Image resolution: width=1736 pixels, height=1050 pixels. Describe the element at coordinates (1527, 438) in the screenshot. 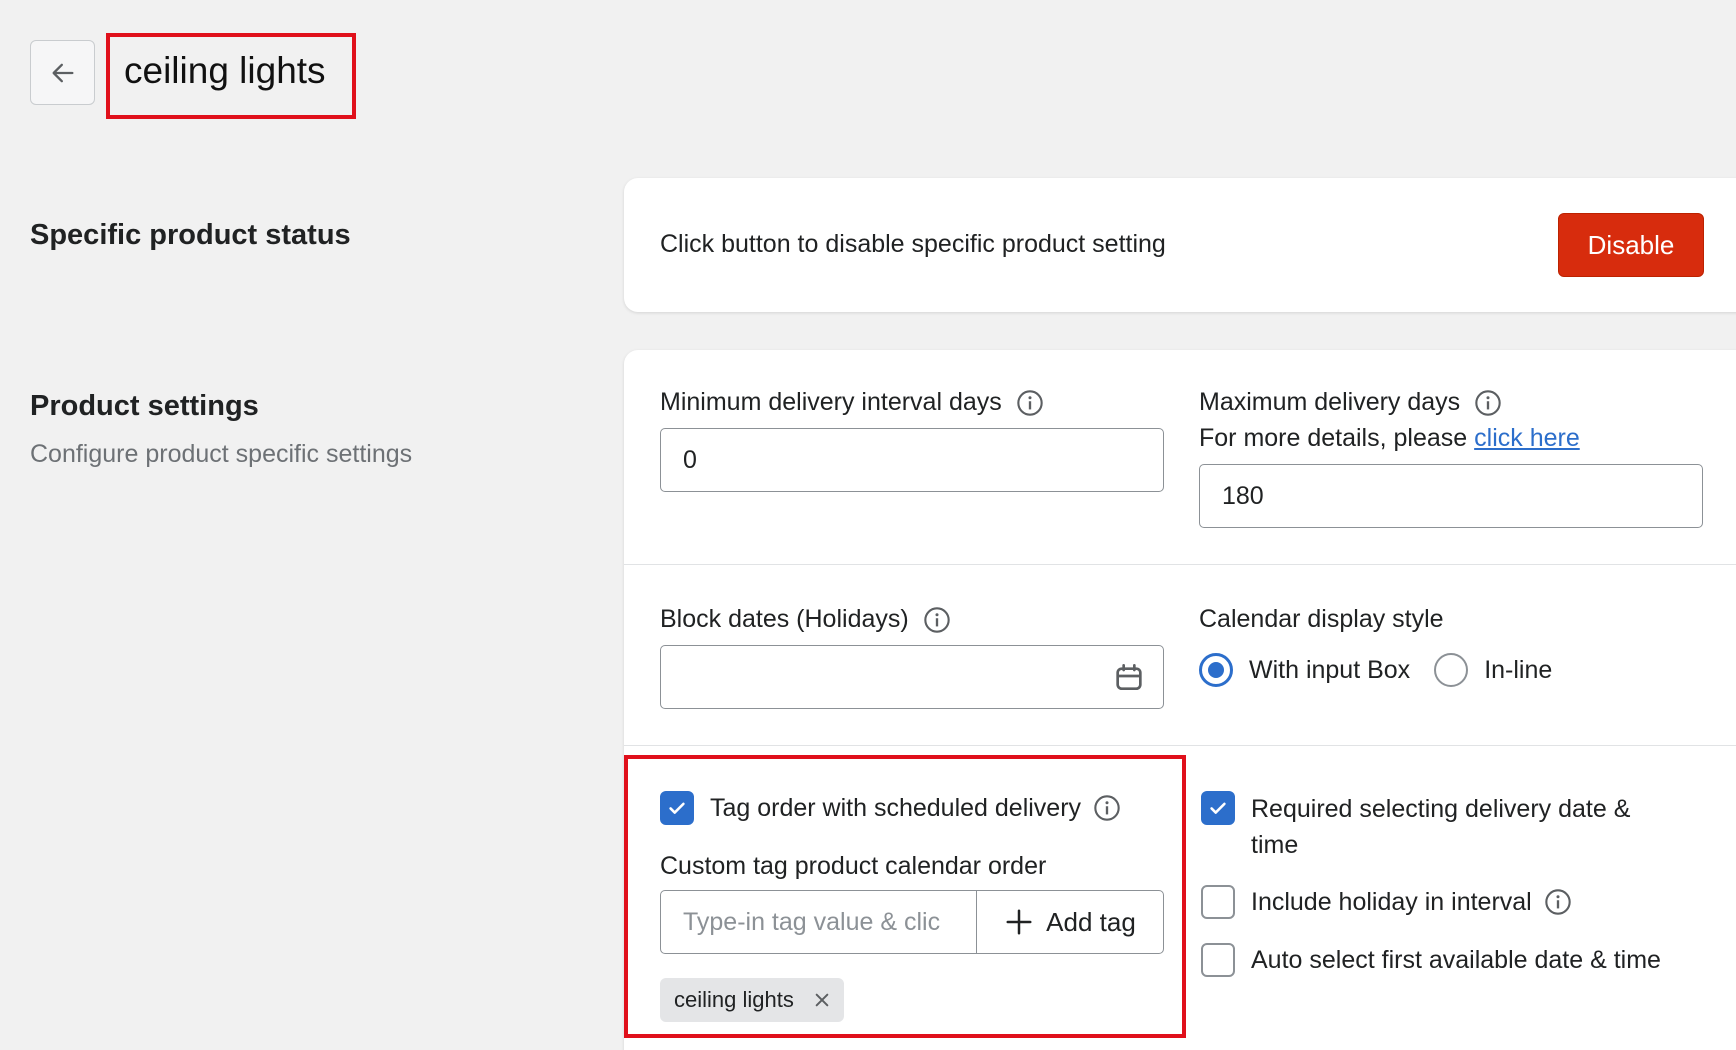

I see `click-here-link: click here` at that location.